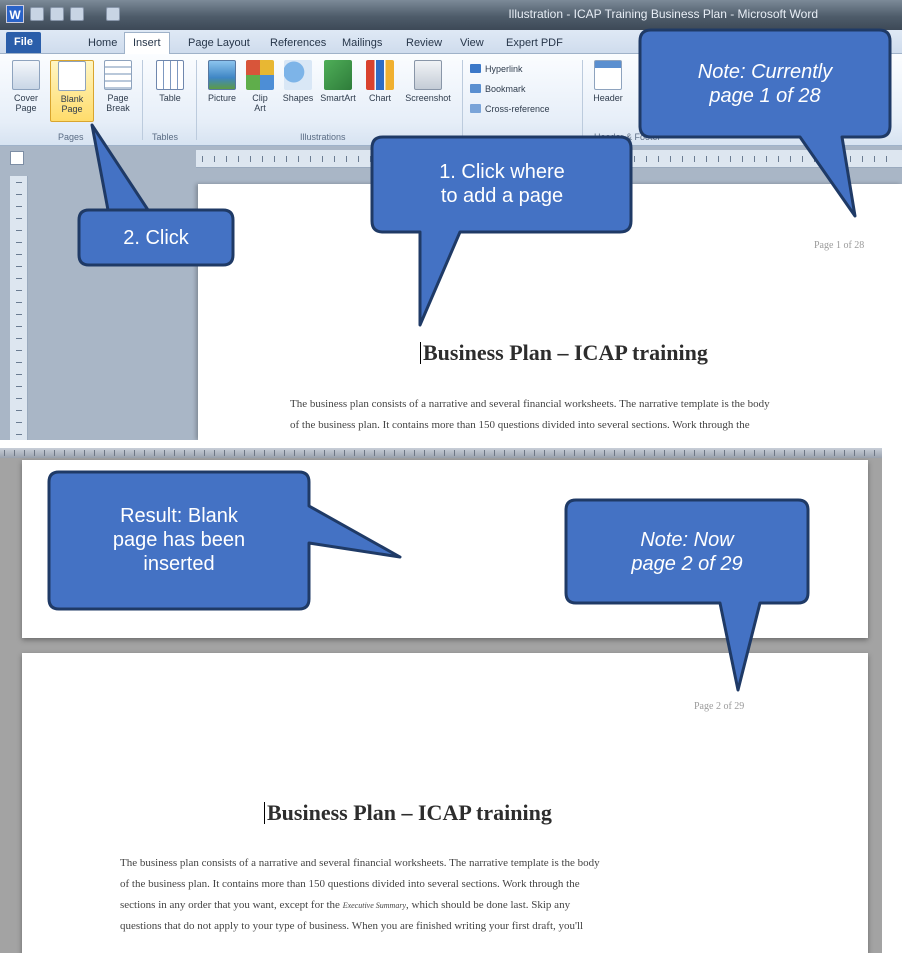  What do you see at coordinates (496, 69) in the screenshot?
I see `hyperlink-button: Hyperlink` at bounding box center [496, 69].